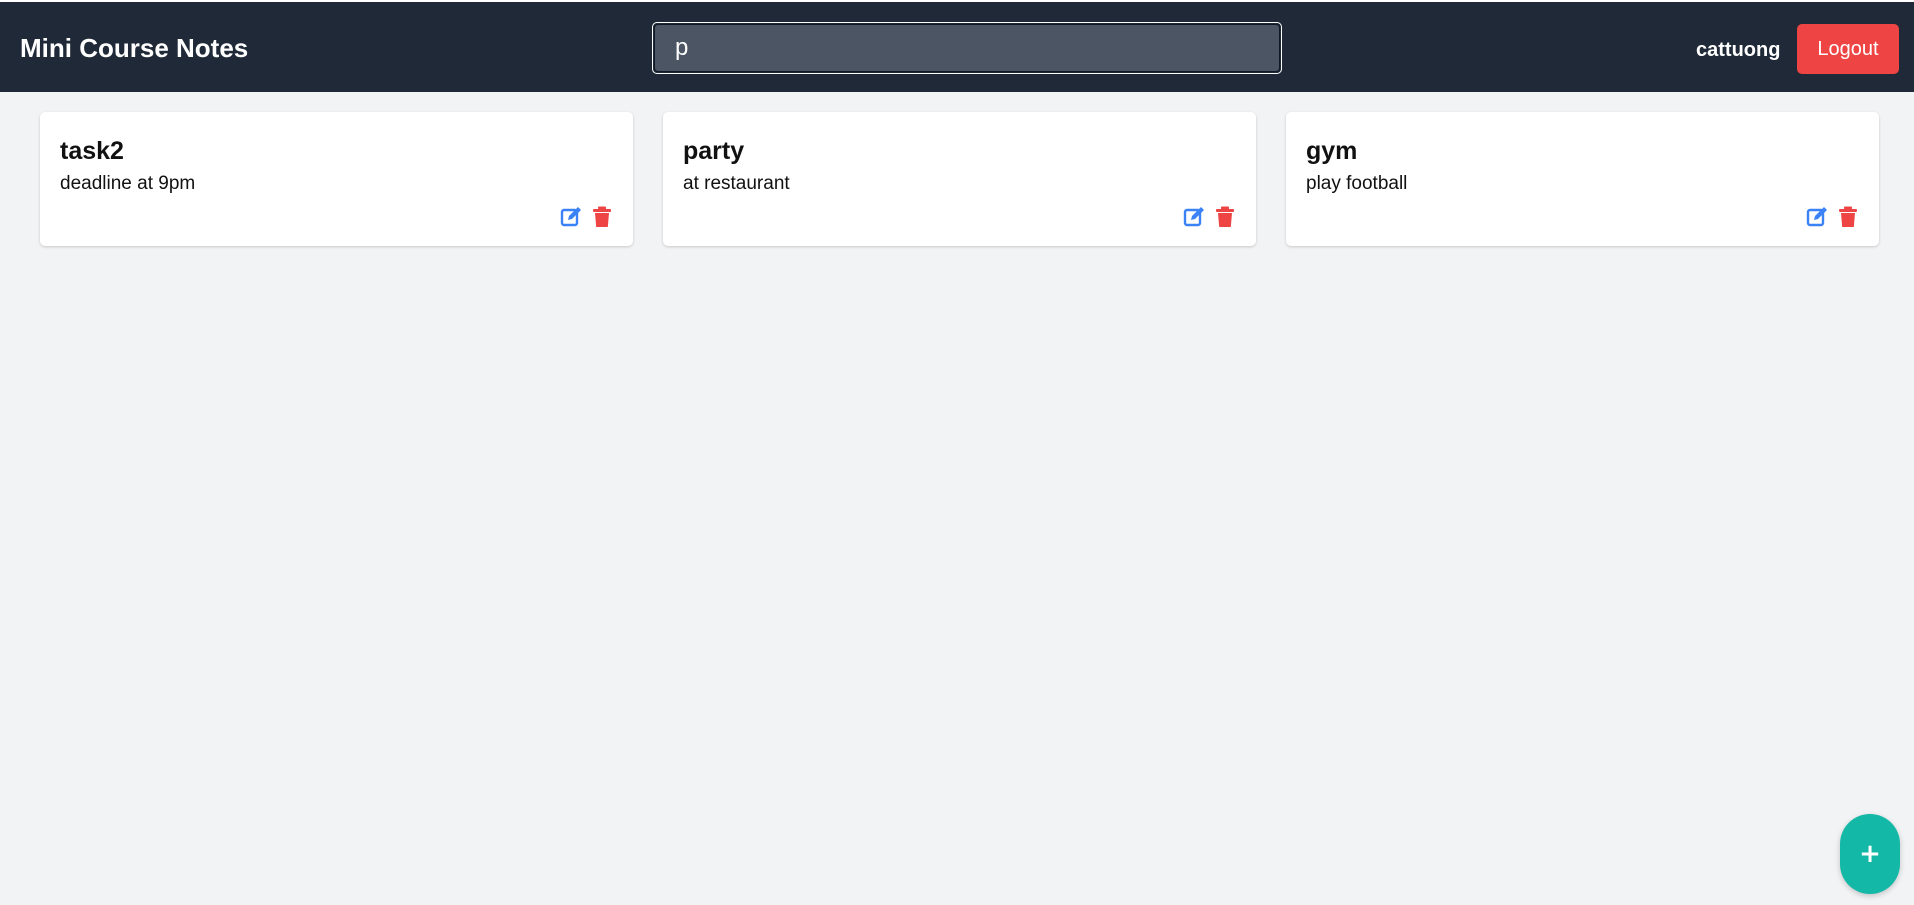 The width and height of the screenshot is (1914, 905). Describe the element at coordinates (336, 179) in the screenshot. I see `note-card: task2 deadline at 9pm` at that location.